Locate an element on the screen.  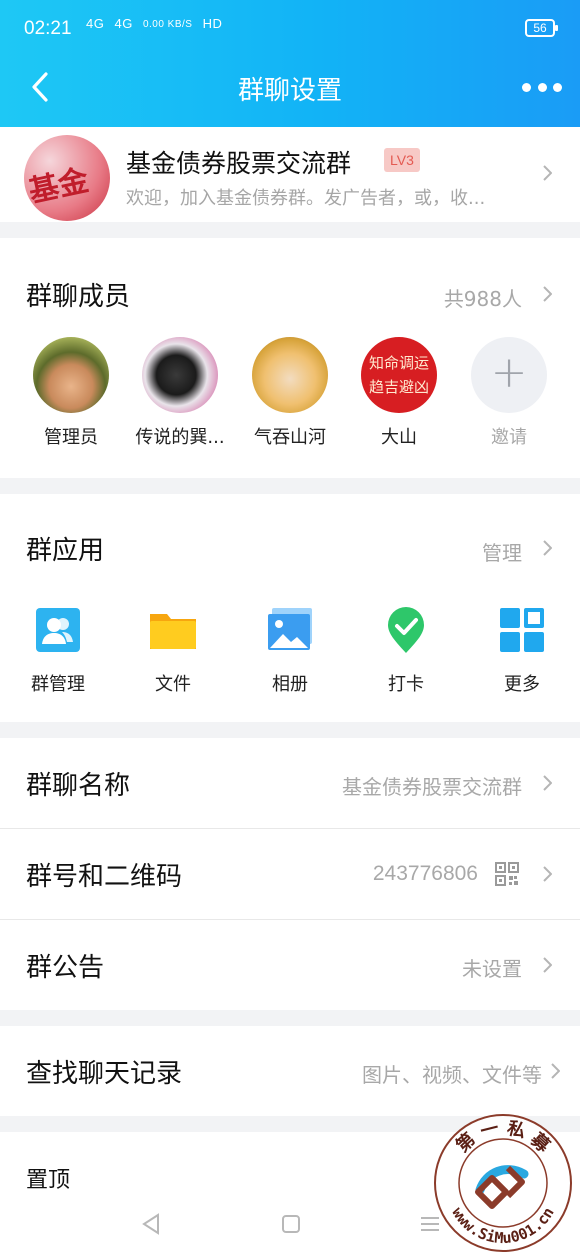
group-name-row: 群聊名称 基金债券股票交流群 is located at coordinates (290, 783).